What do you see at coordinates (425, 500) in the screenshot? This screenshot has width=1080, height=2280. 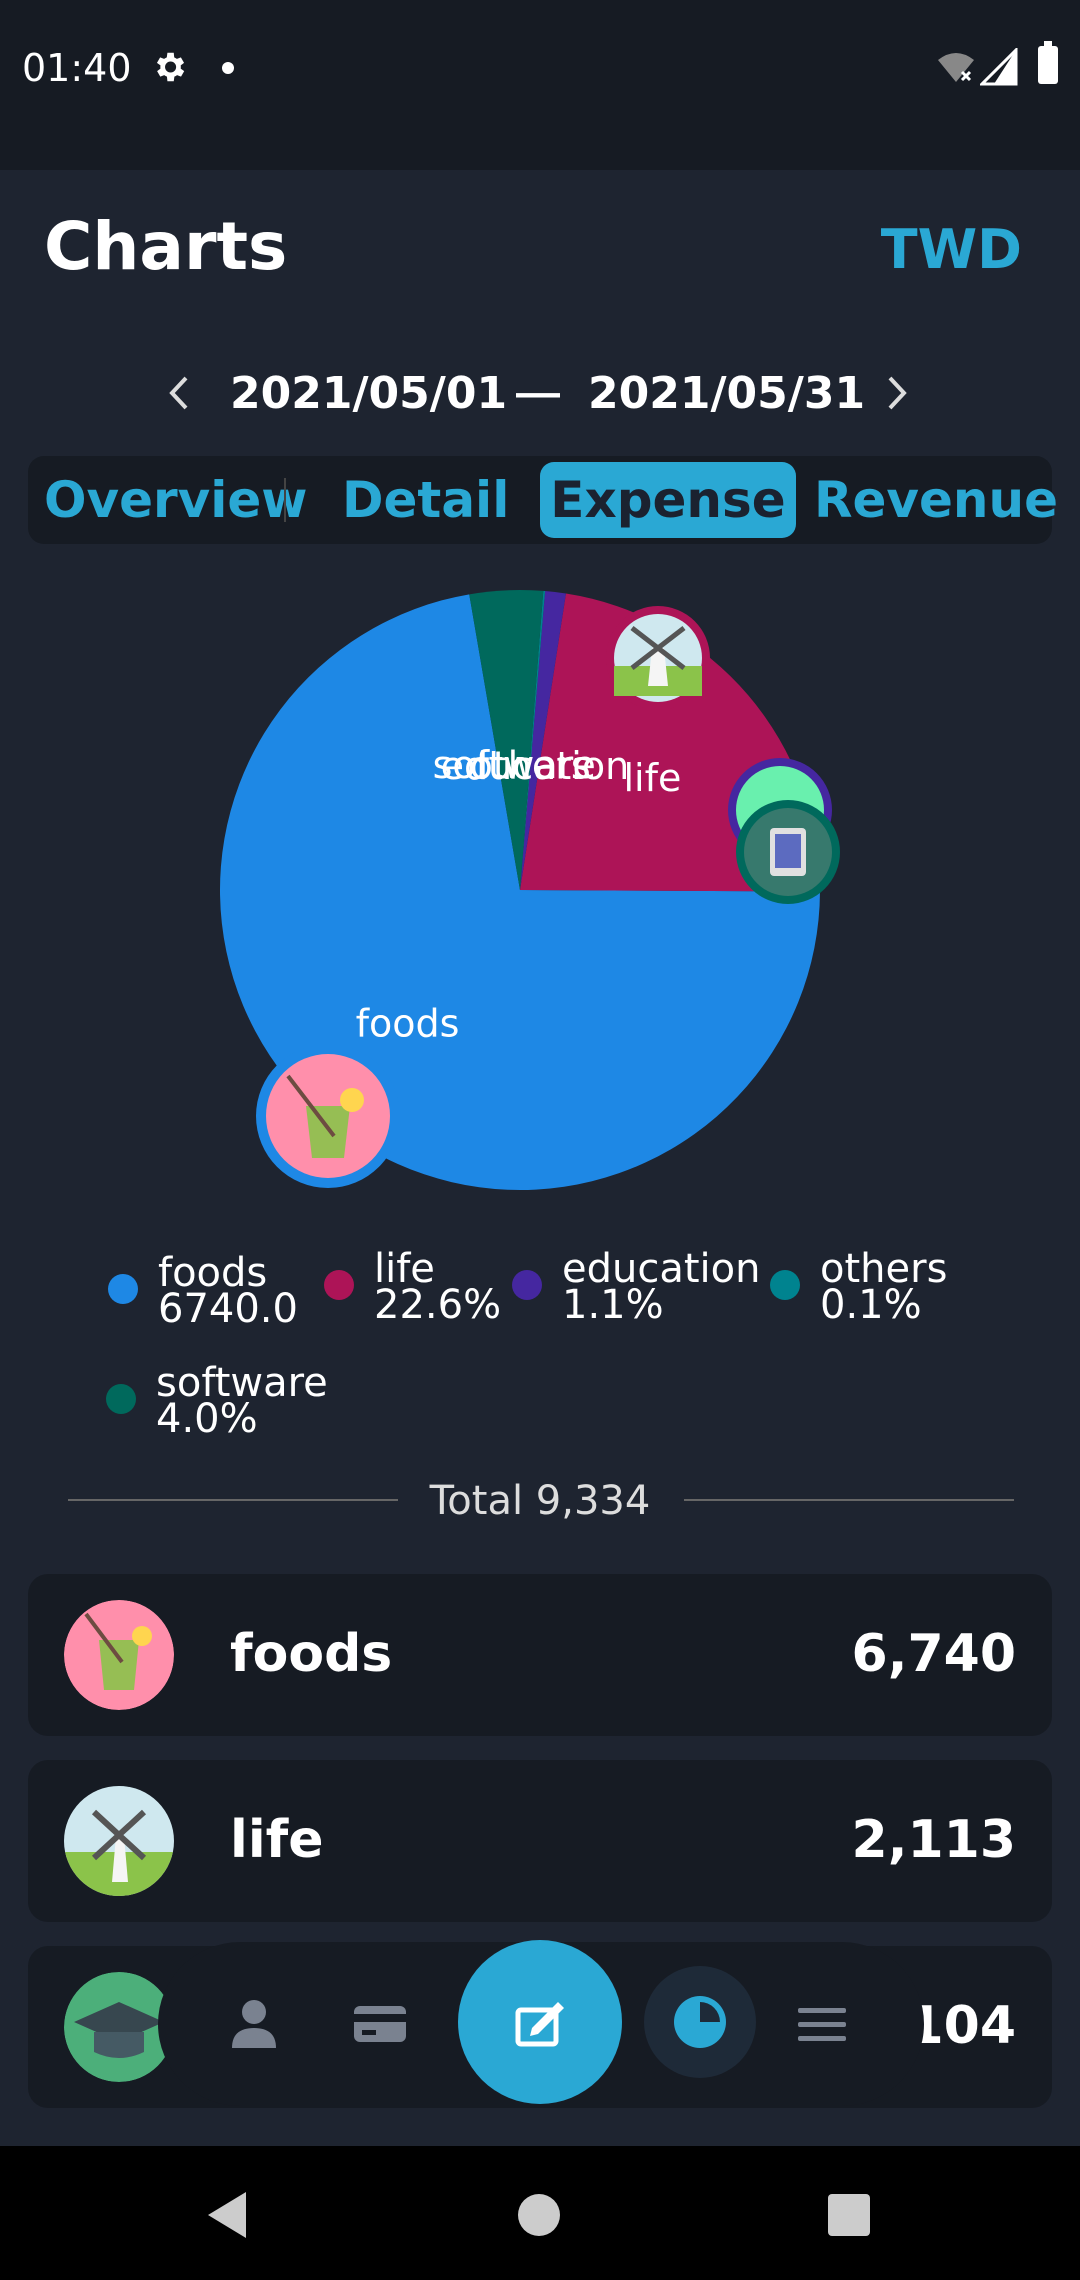 I see `tab-detail: Detail` at bounding box center [425, 500].